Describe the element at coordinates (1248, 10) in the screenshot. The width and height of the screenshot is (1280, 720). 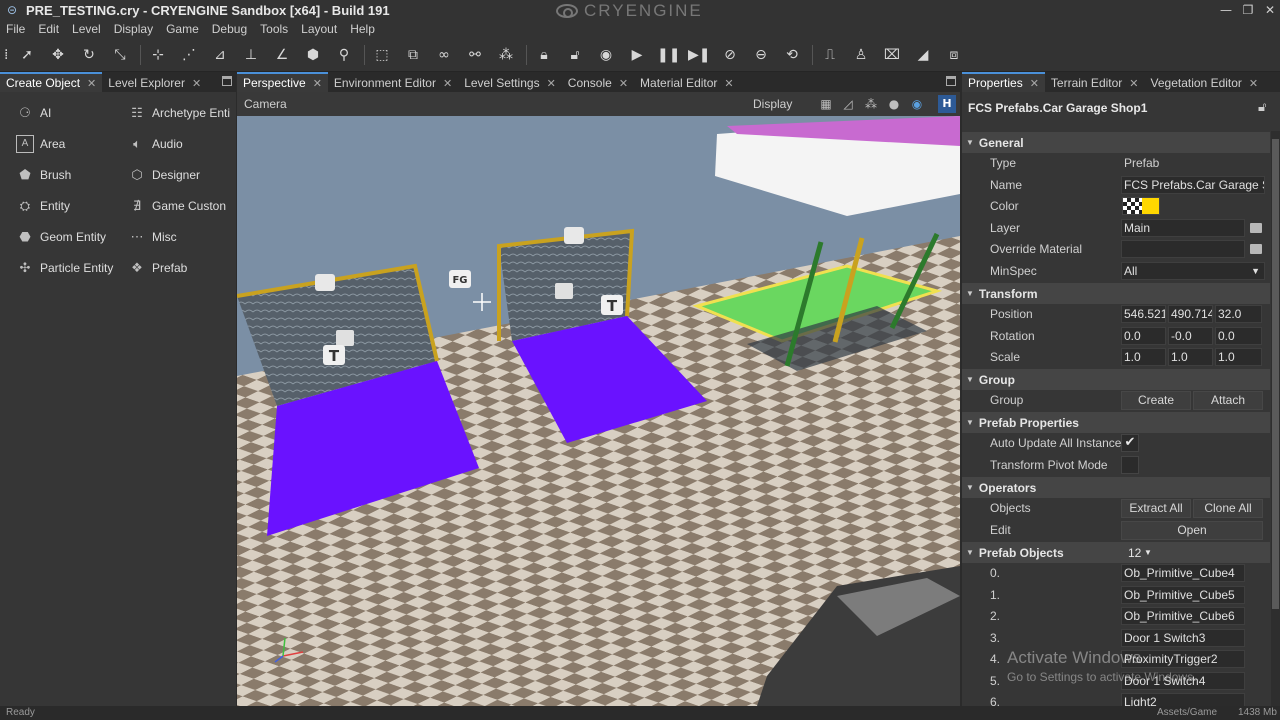
I see `restore-icon: ❐` at that location.